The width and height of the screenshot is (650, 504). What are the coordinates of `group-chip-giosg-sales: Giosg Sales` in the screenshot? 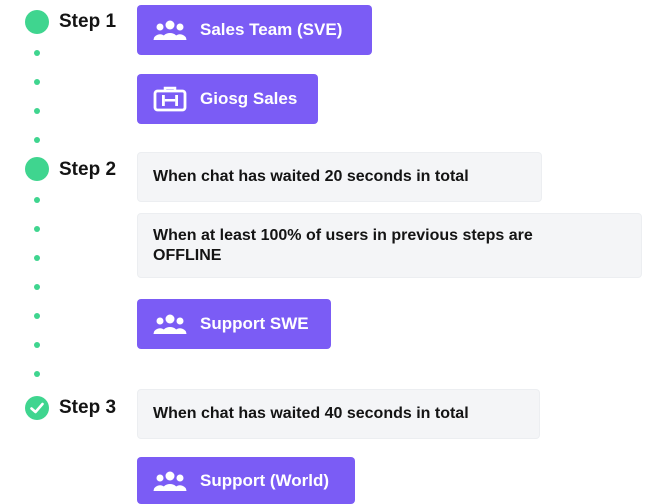 It's located at (227, 99).